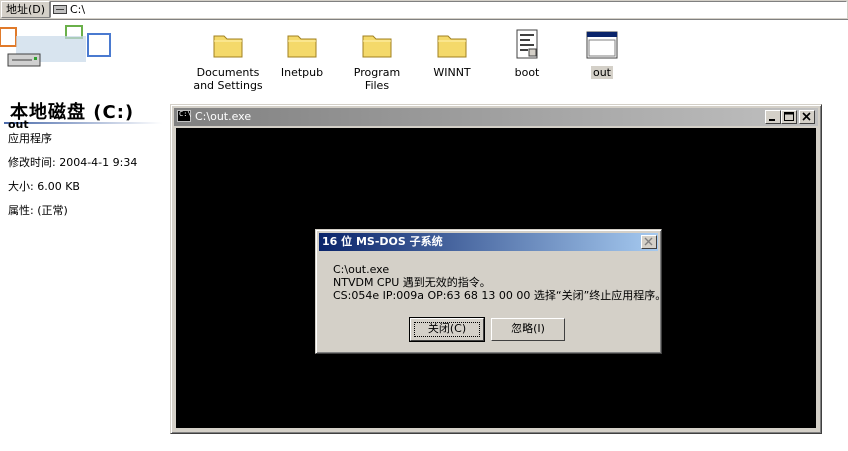 The height and width of the screenshot is (451, 848). I want to click on dialog-title: 16 位 MS-DOS 子系统, so click(382, 241).